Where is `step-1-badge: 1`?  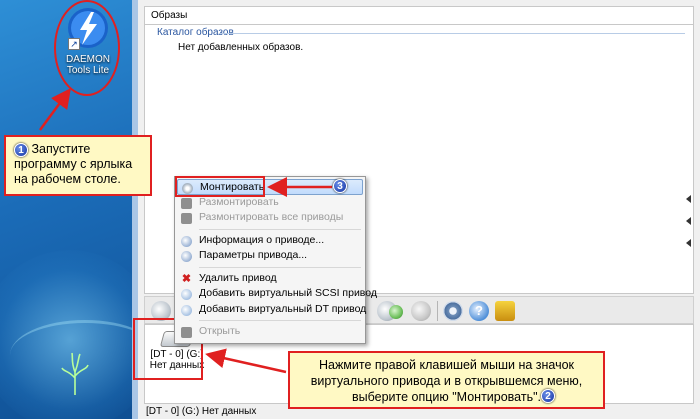
step-1-badge: 1 is located at coordinates (21, 149).